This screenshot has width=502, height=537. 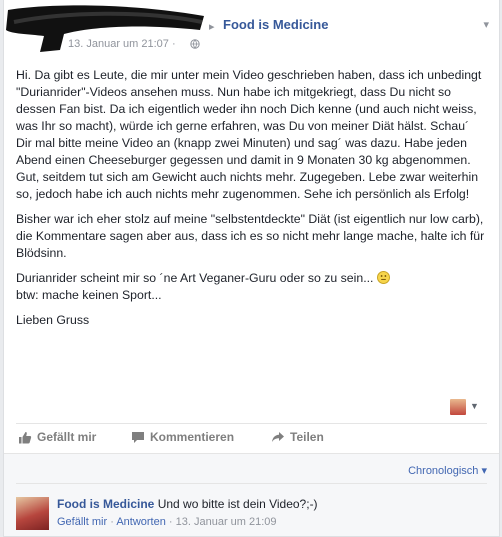 I want to click on comment-timestamp: 13. Januar um 21:09, so click(x=226, y=522).